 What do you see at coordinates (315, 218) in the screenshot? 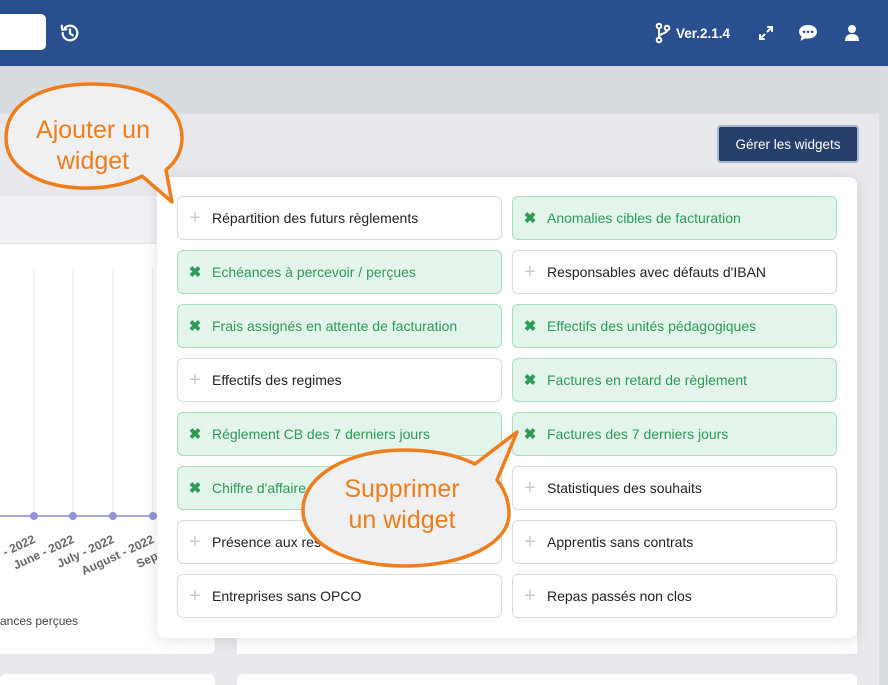
I see `widget-label: Répartition des futurs règlements` at bounding box center [315, 218].